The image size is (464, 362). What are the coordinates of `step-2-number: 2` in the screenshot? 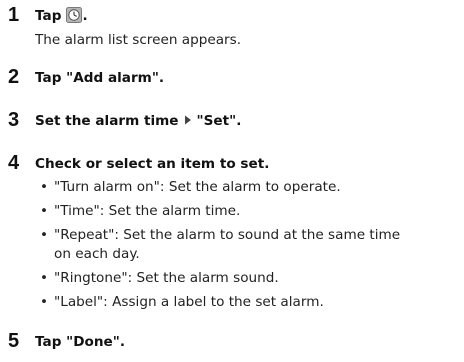 It's located at (14, 77).